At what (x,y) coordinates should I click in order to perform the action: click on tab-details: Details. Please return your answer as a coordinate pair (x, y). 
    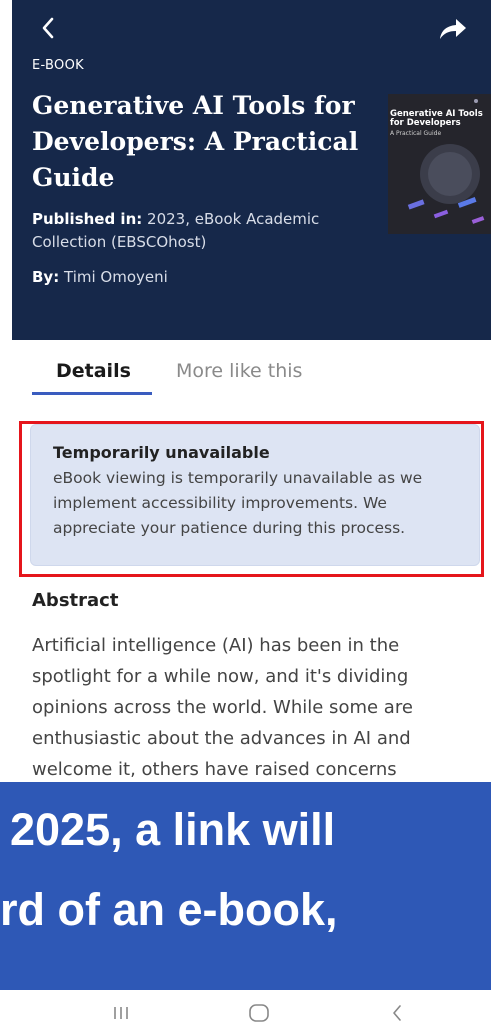
    Looking at the image, I should click on (91, 378).